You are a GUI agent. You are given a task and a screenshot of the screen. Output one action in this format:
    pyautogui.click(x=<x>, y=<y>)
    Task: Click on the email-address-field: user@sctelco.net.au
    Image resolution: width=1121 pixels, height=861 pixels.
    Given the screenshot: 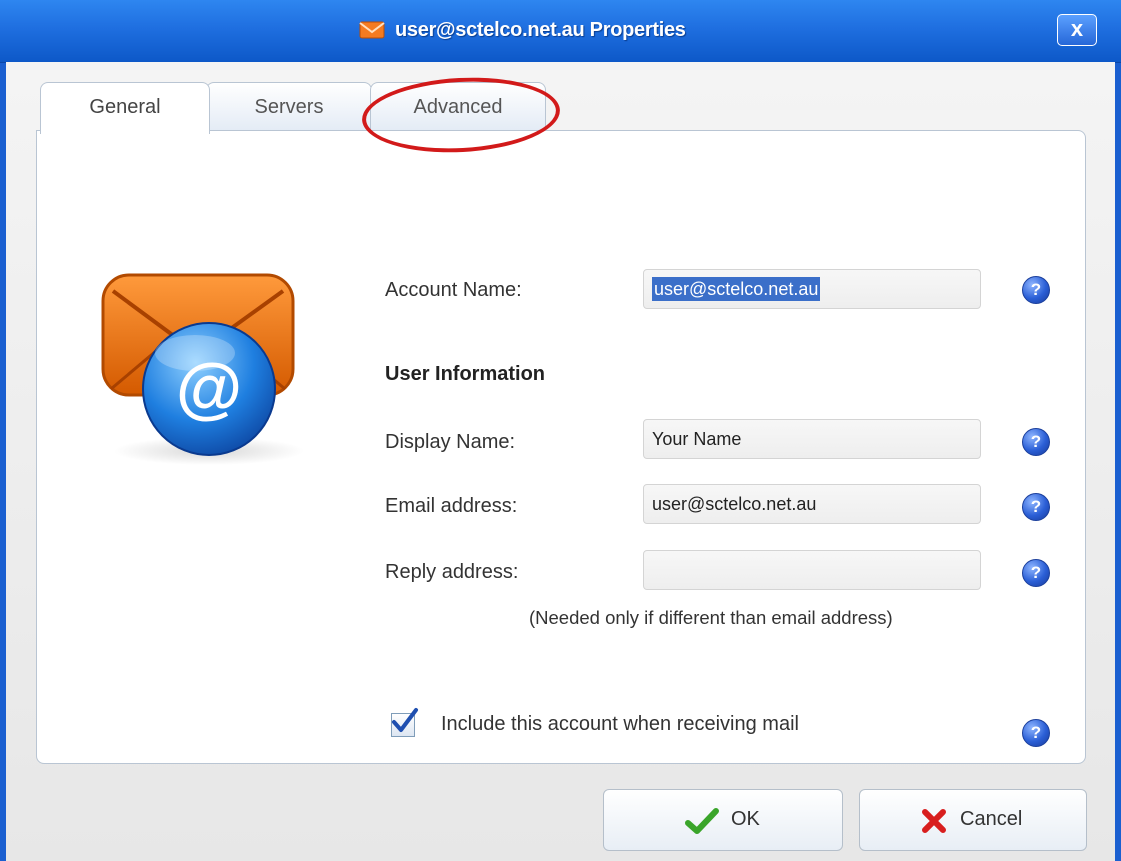 What is the action you would take?
    pyautogui.click(x=812, y=504)
    